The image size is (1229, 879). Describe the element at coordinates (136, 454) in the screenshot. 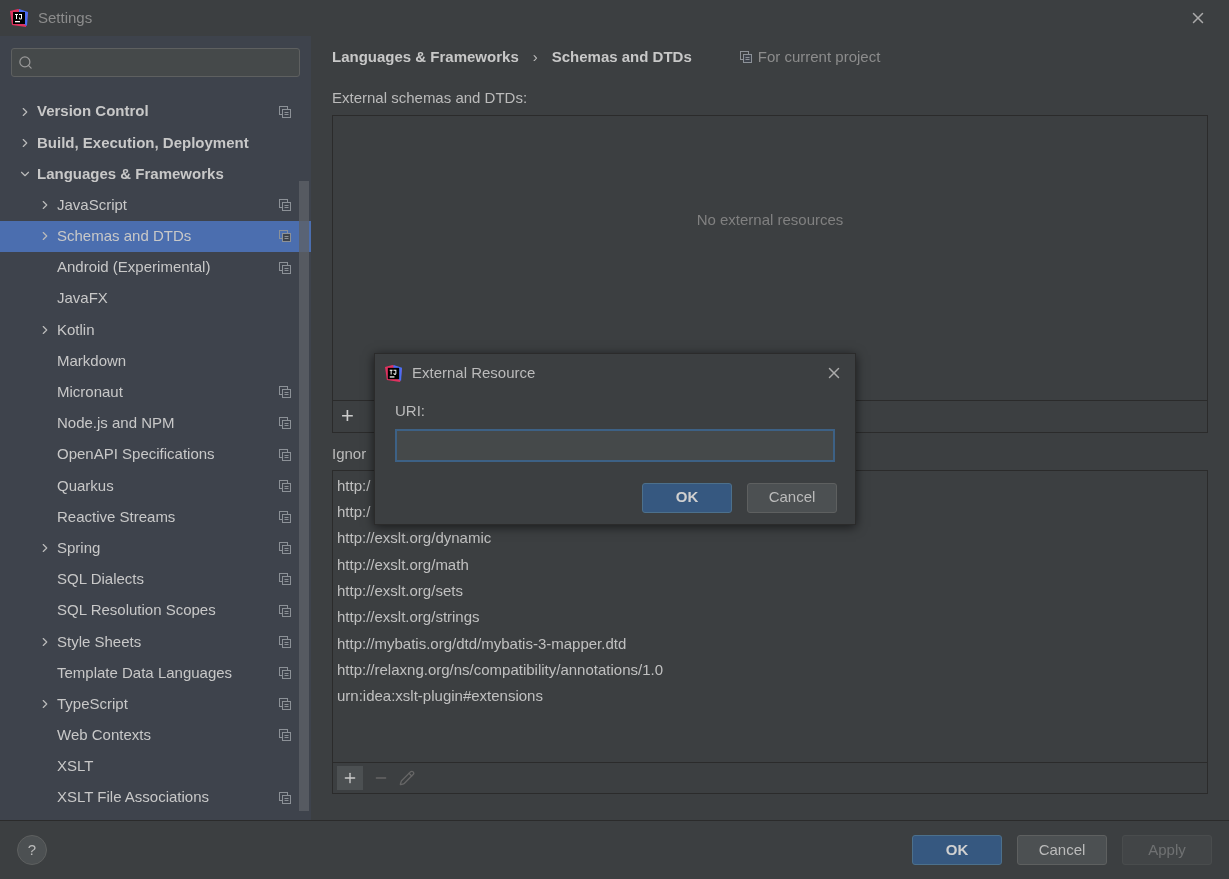

I see `tree-item-label: OpenAPI Specifications` at that location.